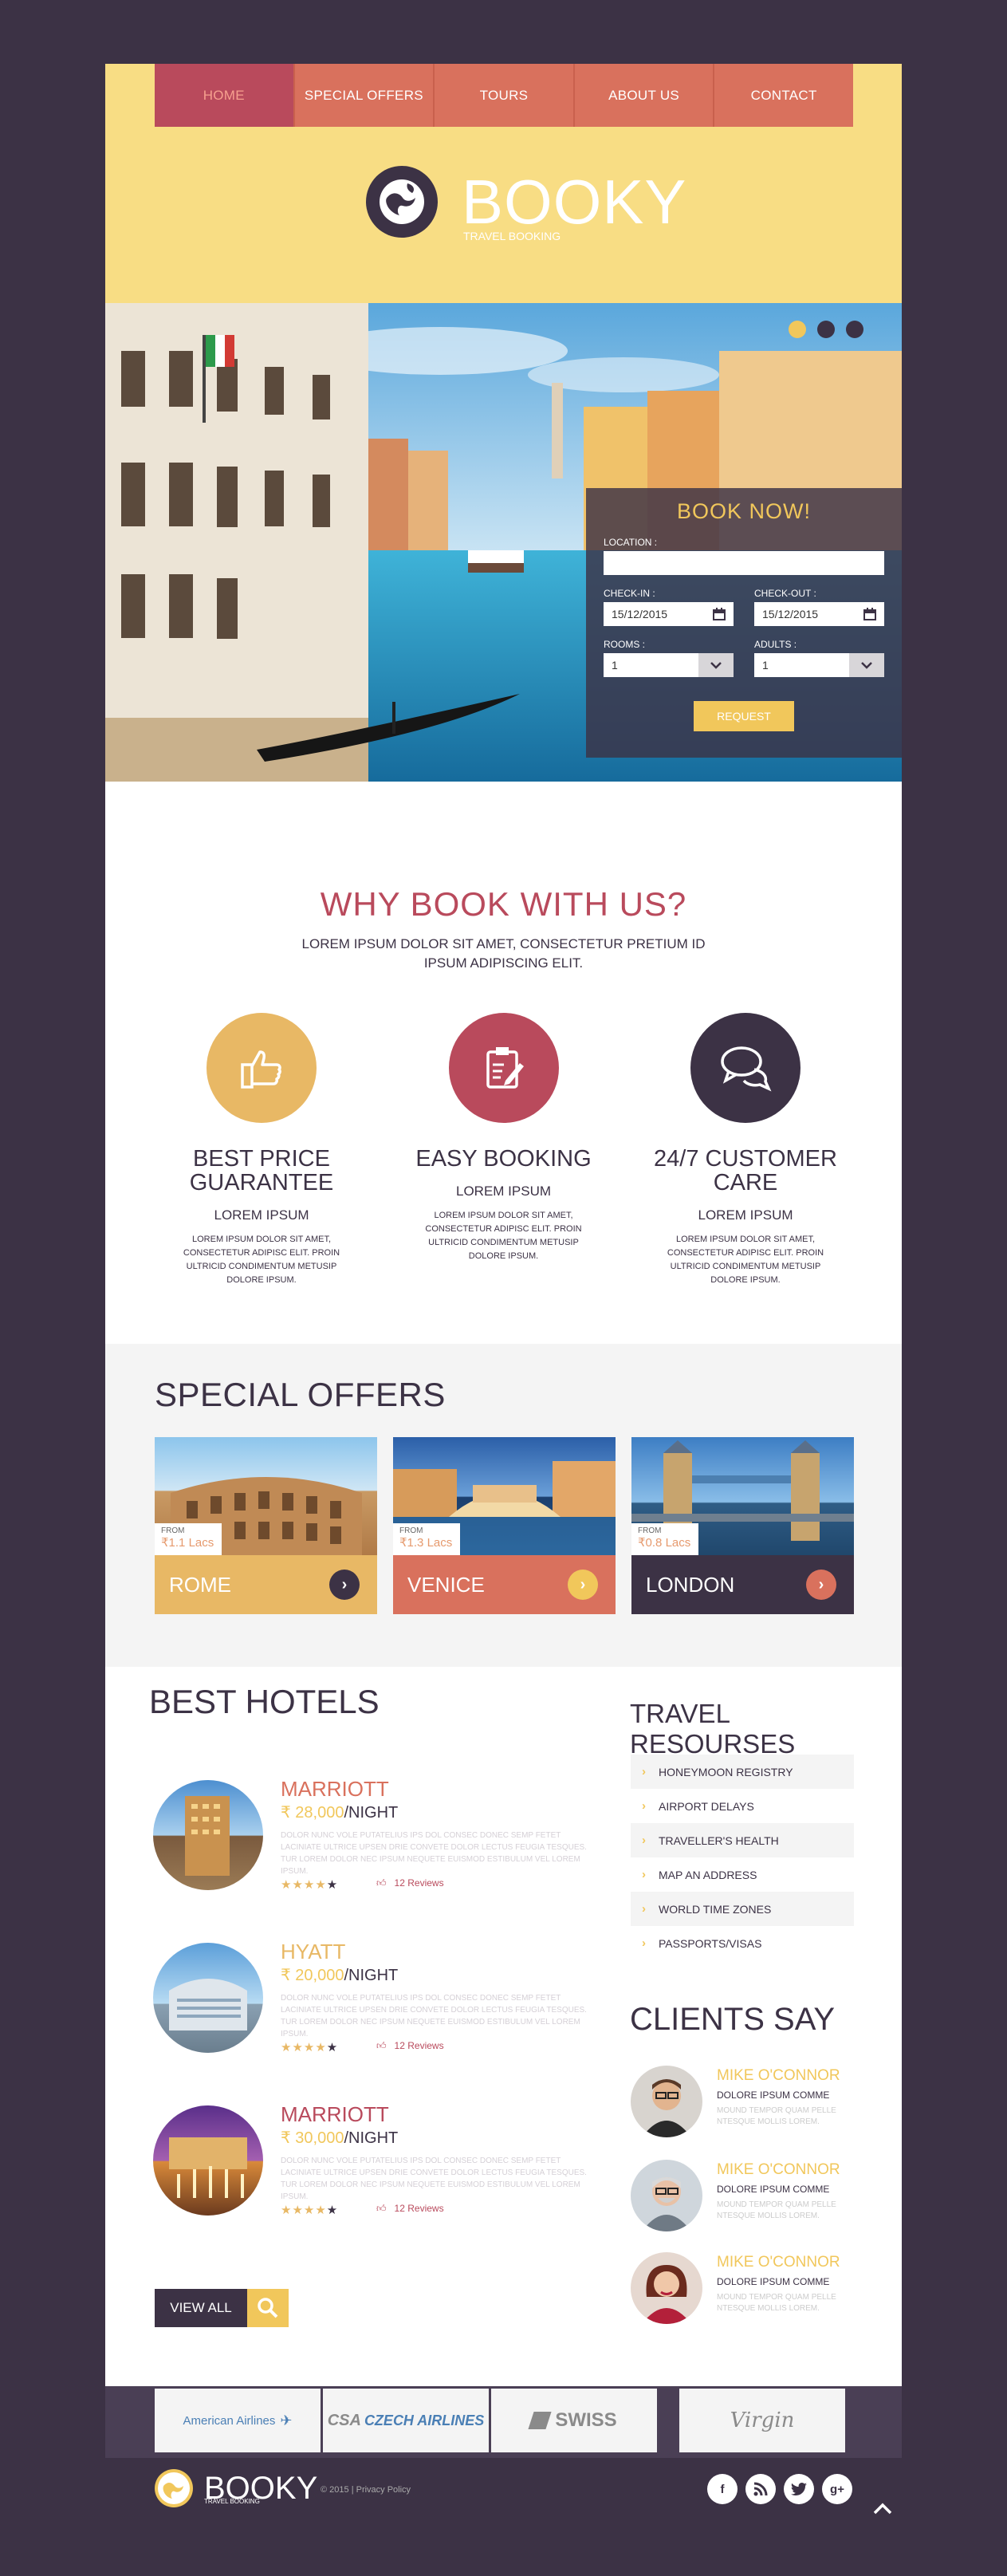 The width and height of the screenshot is (1007, 2576). I want to click on offer-price: ₹1.1 Lacs, so click(187, 1543).